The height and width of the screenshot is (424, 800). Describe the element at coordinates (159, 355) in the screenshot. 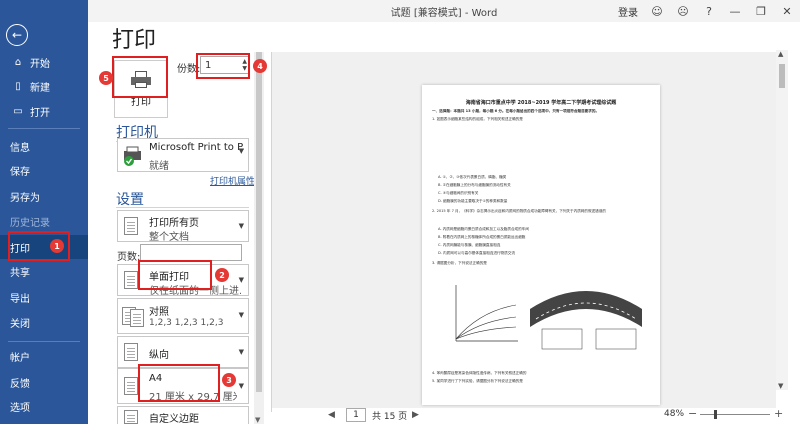

I see `orientation-label: 纵向` at that location.